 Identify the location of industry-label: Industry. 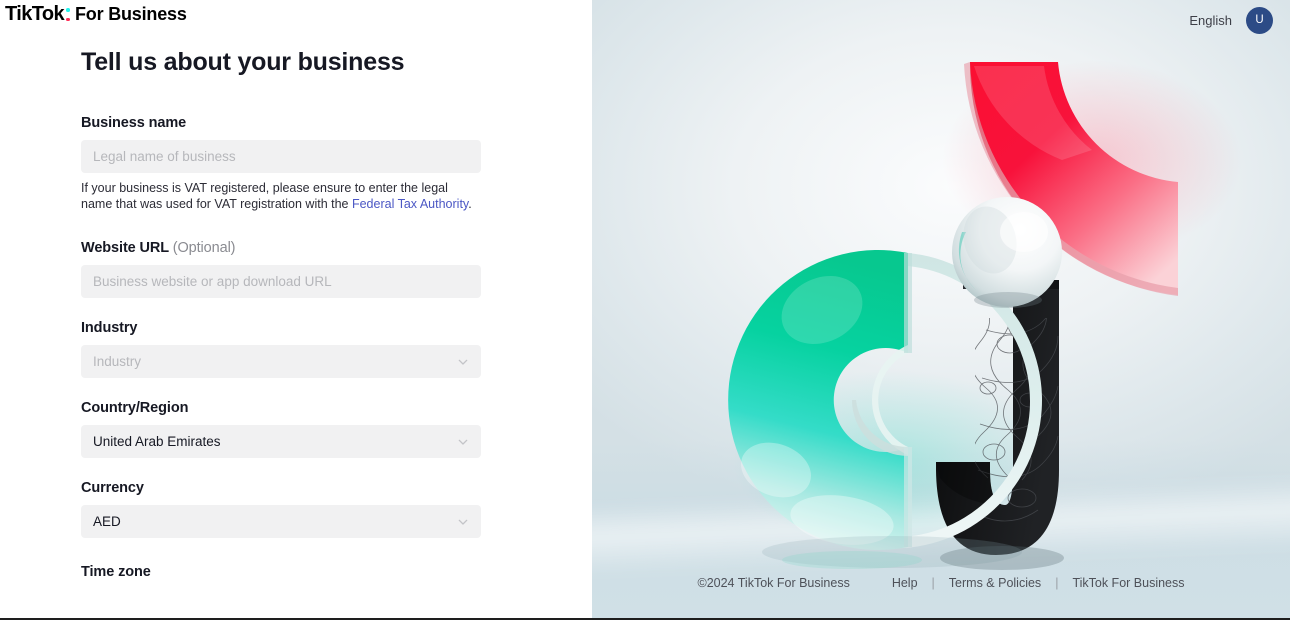
(109, 328).